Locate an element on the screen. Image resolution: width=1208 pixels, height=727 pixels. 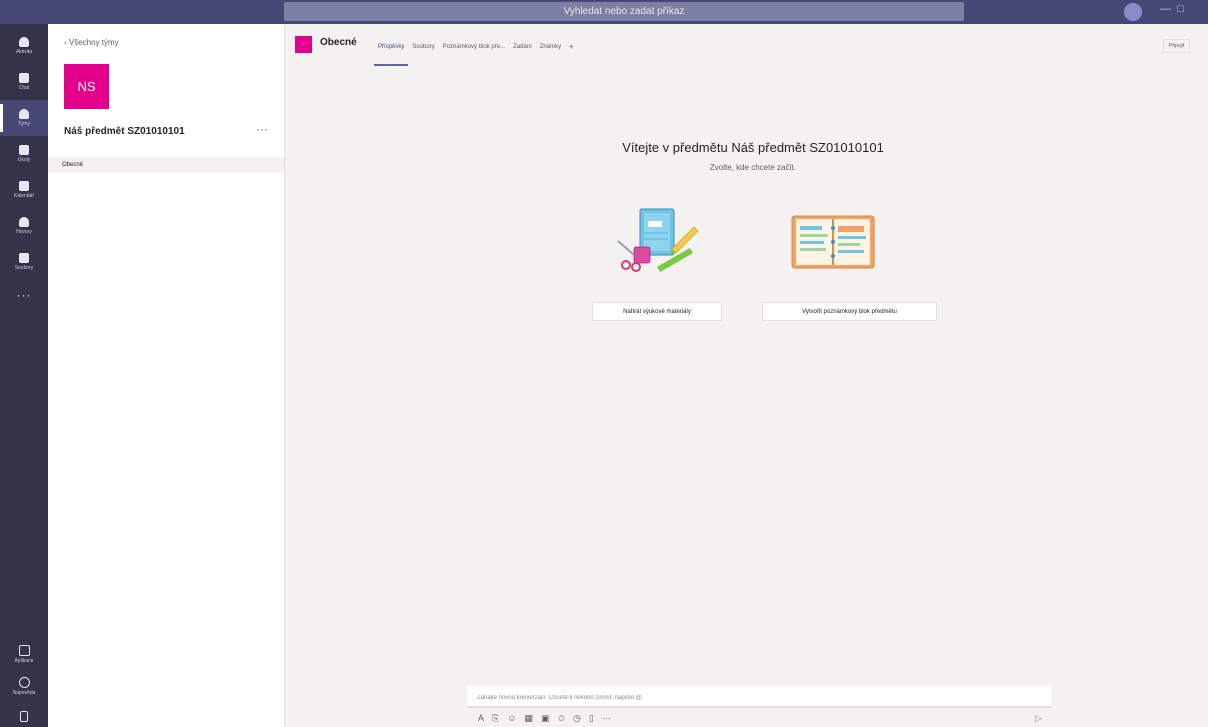
rail-item-help: Nápověda is located at coordinates (24, 686).